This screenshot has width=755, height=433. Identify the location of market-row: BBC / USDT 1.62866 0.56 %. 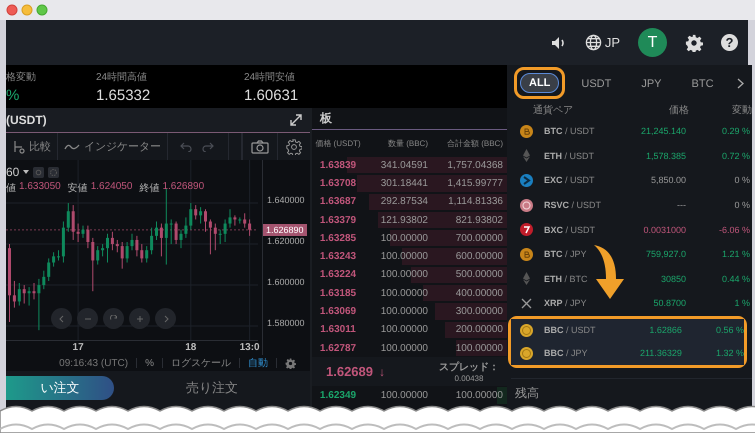
(627, 330).